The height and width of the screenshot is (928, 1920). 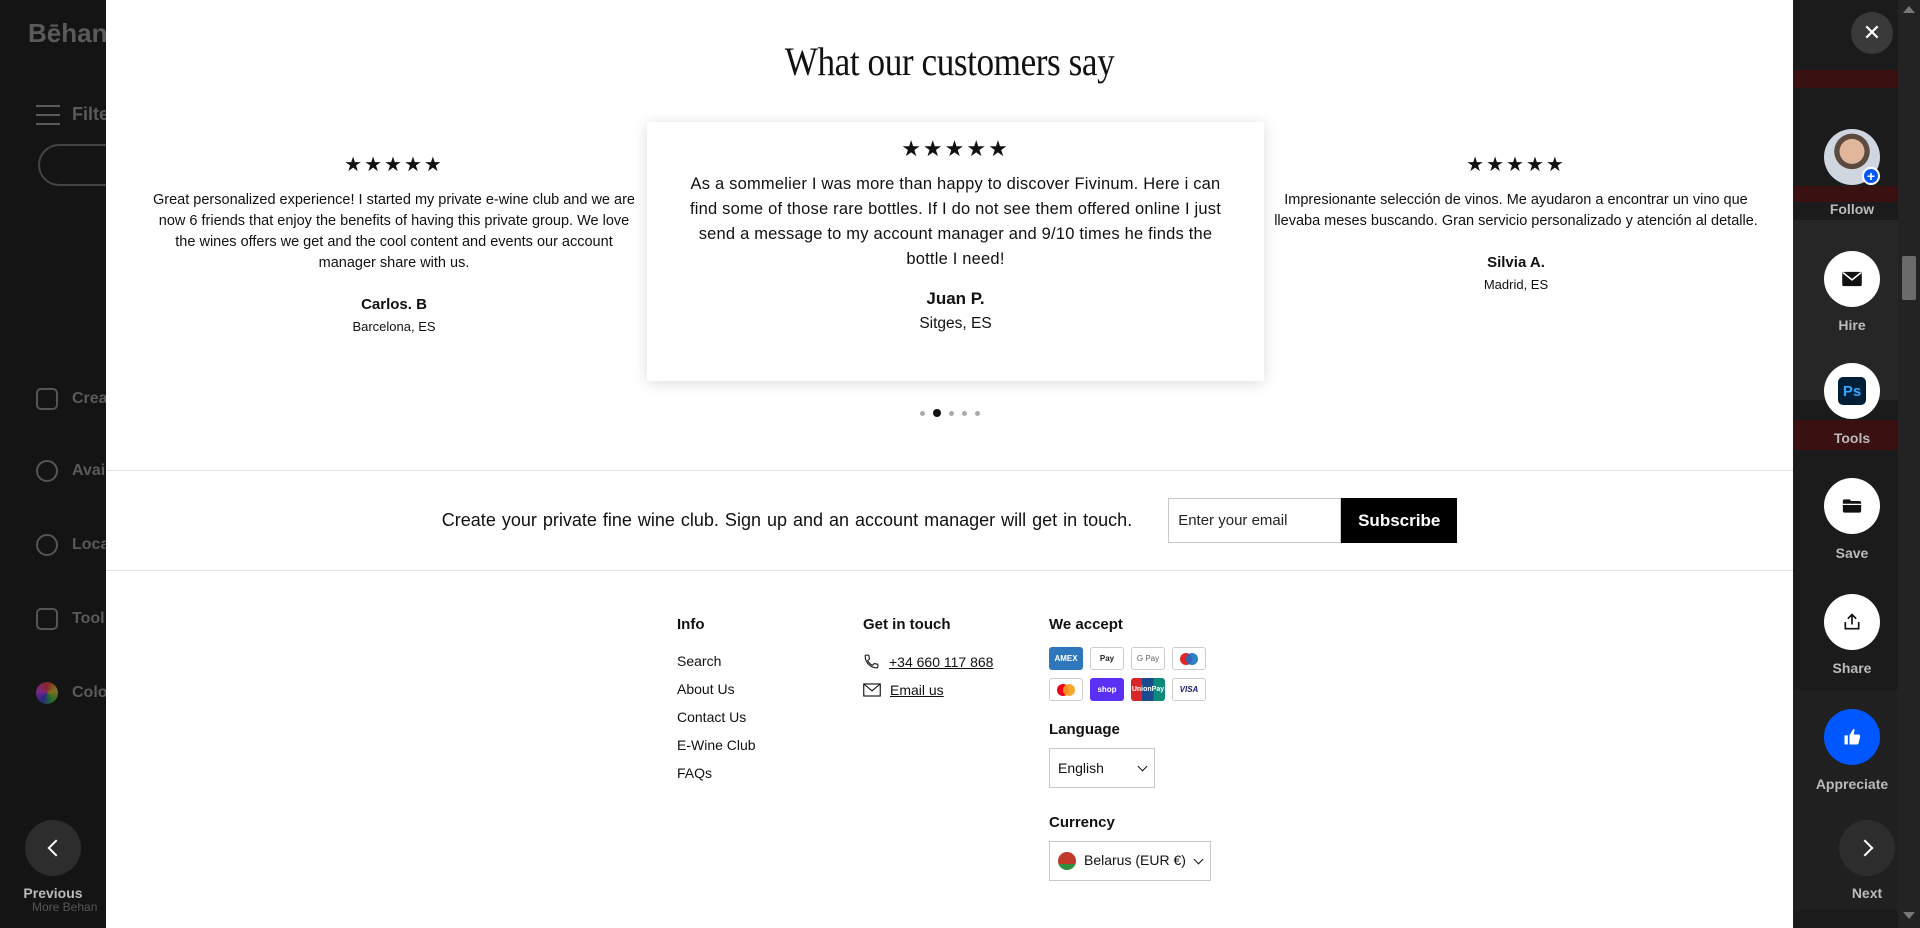 What do you see at coordinates (1255, 520) in the screenshot?
I see `email-input` at bounding box center [1255, 520].